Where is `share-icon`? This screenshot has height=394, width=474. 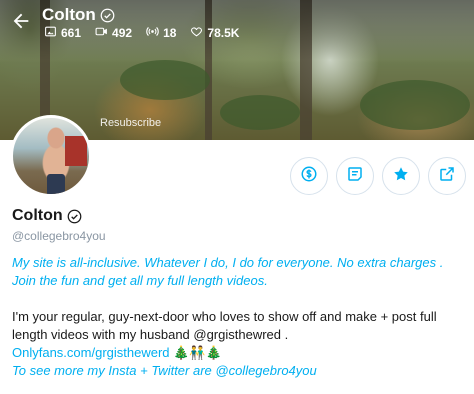
share-icon is located at coordinates (447, 176).